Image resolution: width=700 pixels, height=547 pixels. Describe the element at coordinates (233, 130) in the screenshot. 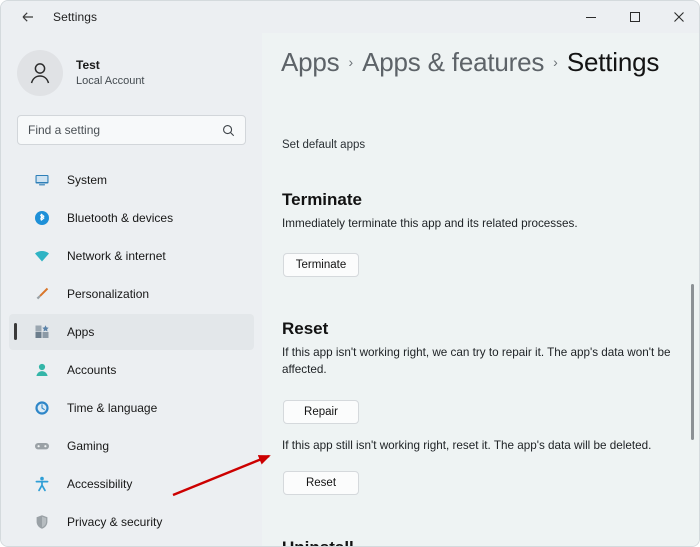

I see `search-icon` at that location.